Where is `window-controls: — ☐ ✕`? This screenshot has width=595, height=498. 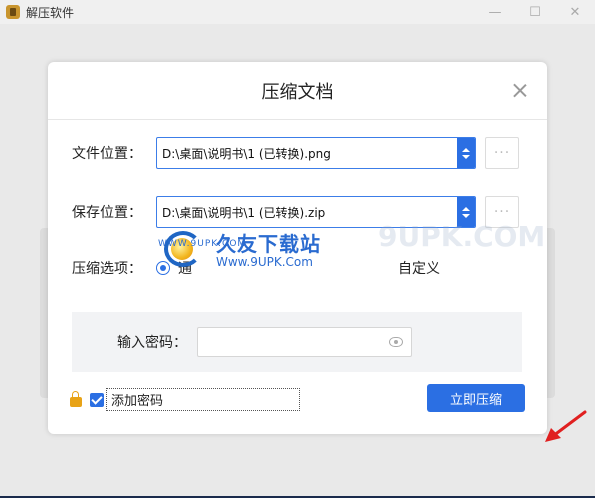 window-controls: — ☐ ✕ is located at coordinates (535, 12).